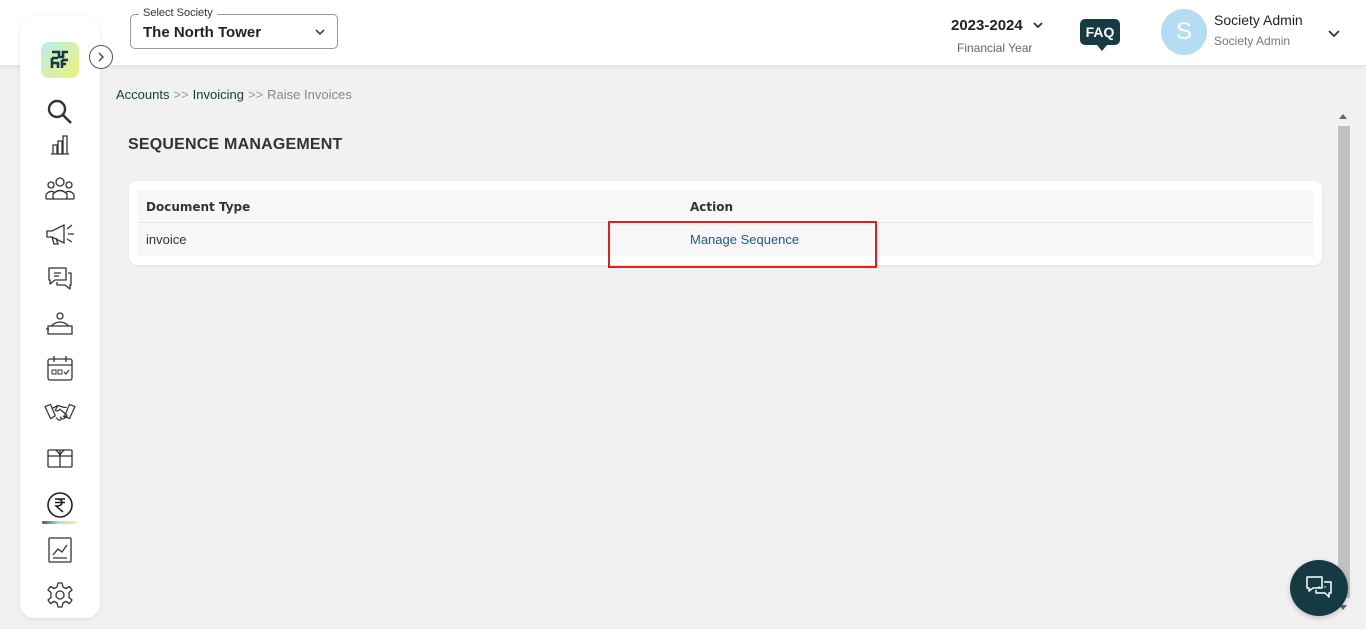 The height and width of the screenshot is (629, 1366). I want to click on column-header-action: Action, so click(712, 207).